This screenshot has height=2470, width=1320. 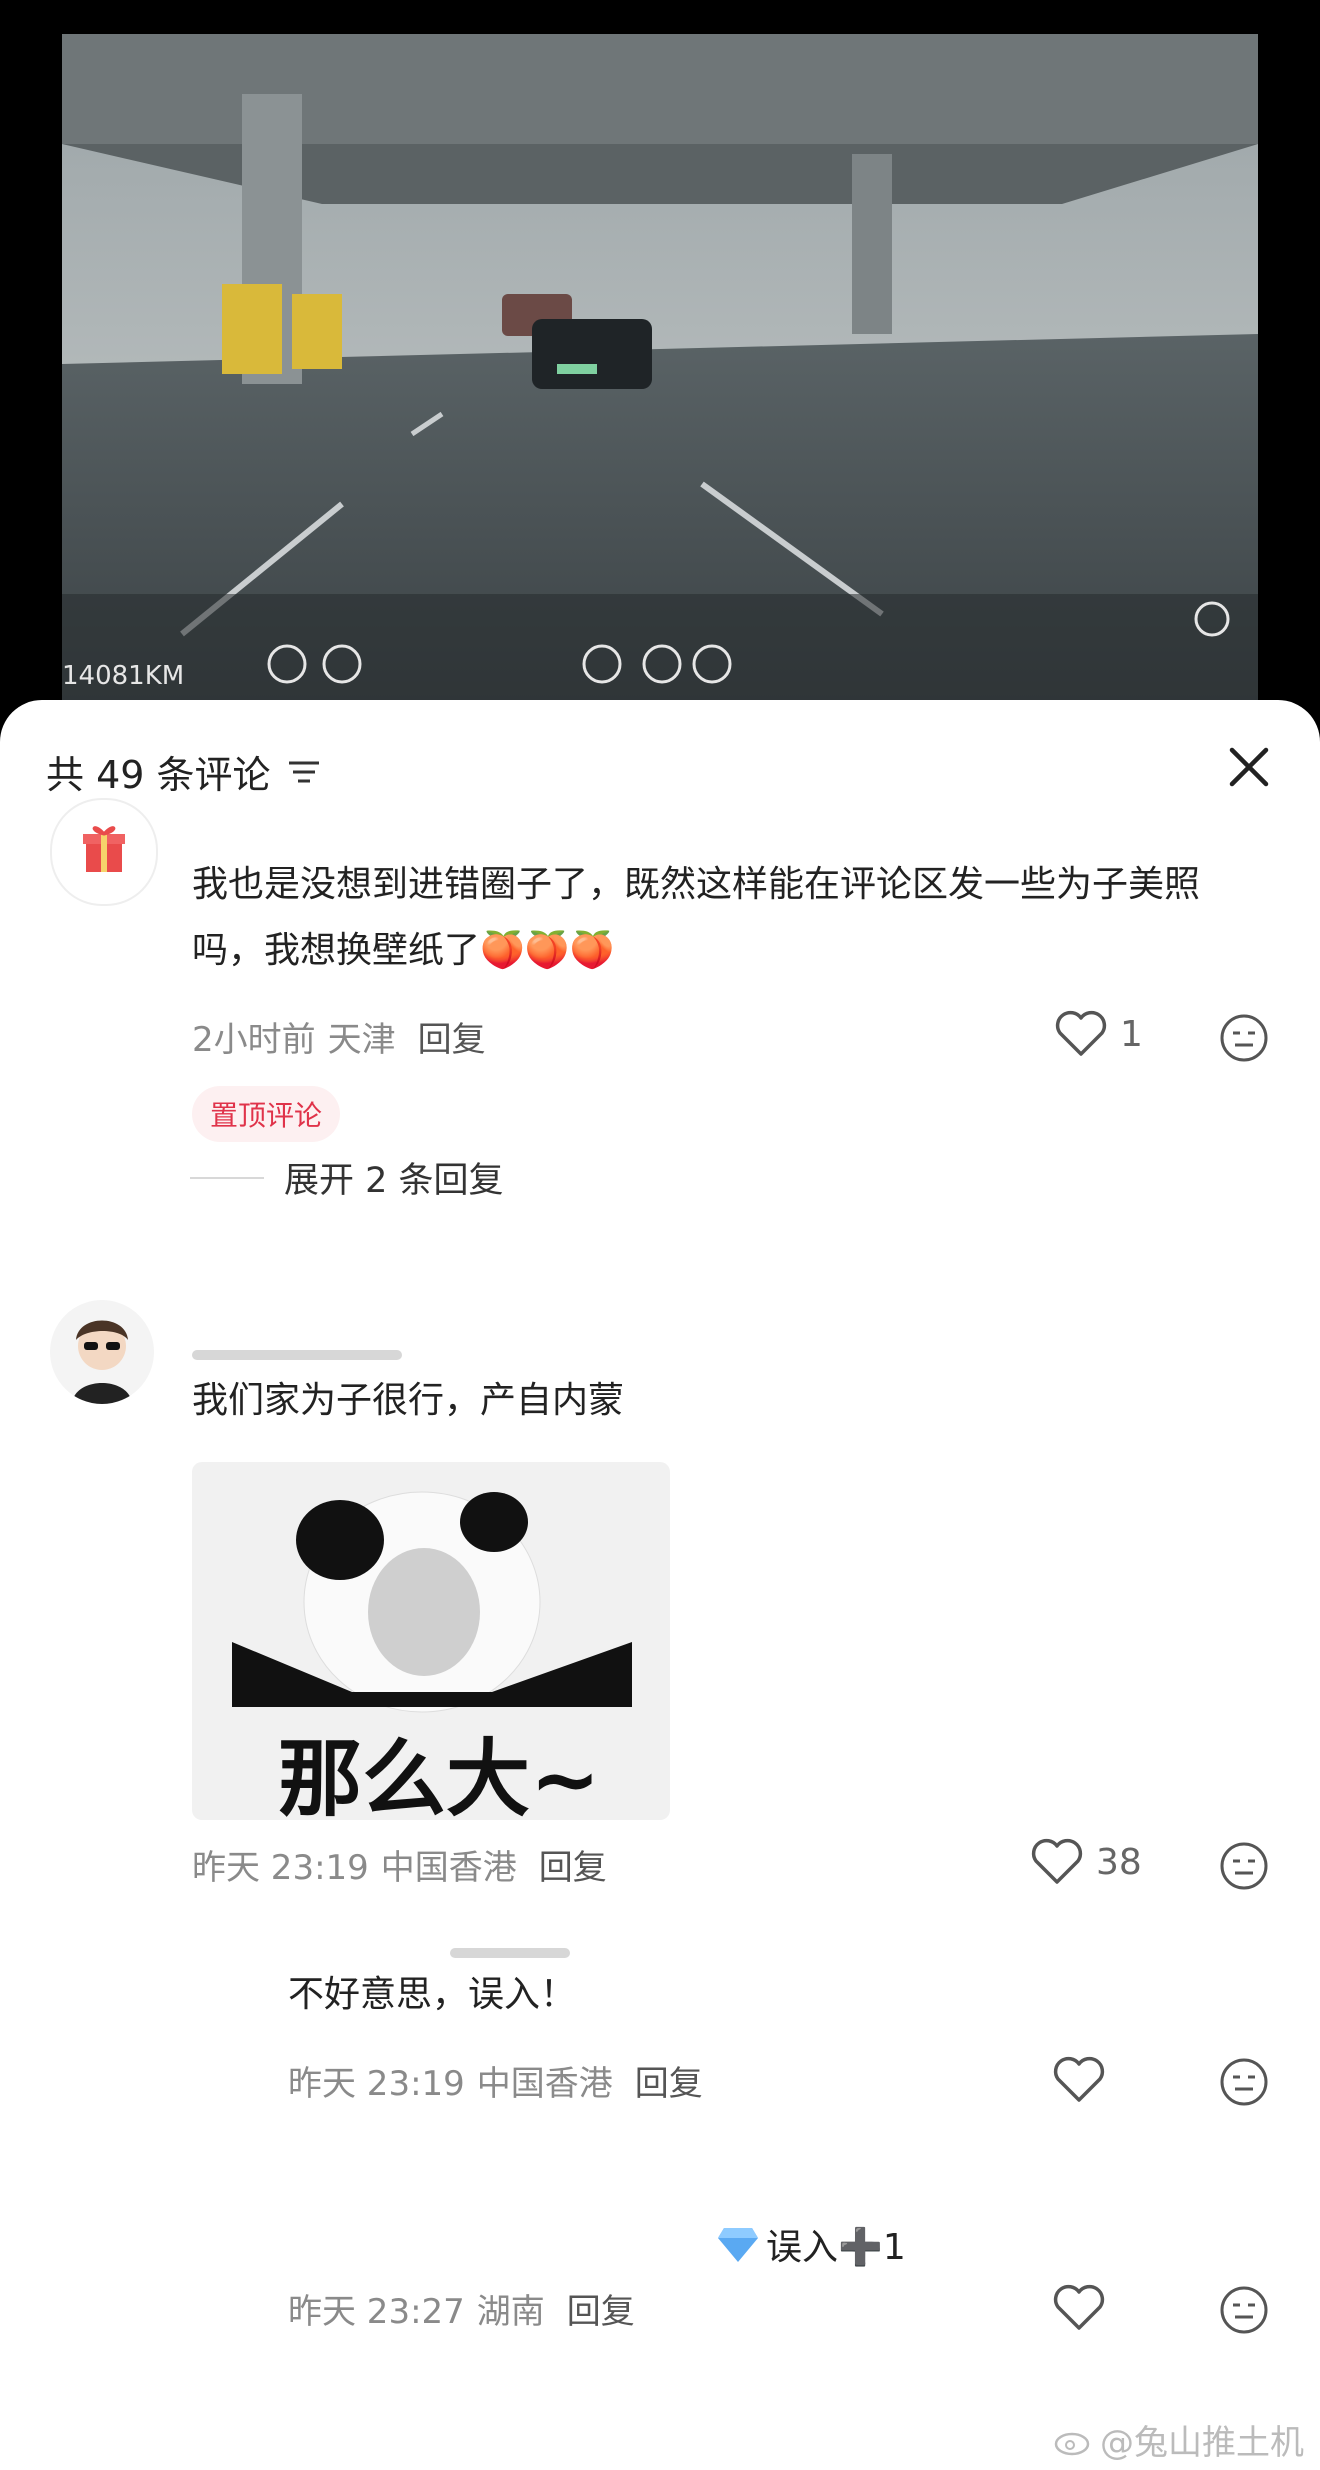 What do you see at coordinates (1131, 1034) in the screenshot?
I see `like-count: 1` at bounding box center [1131, 1034].